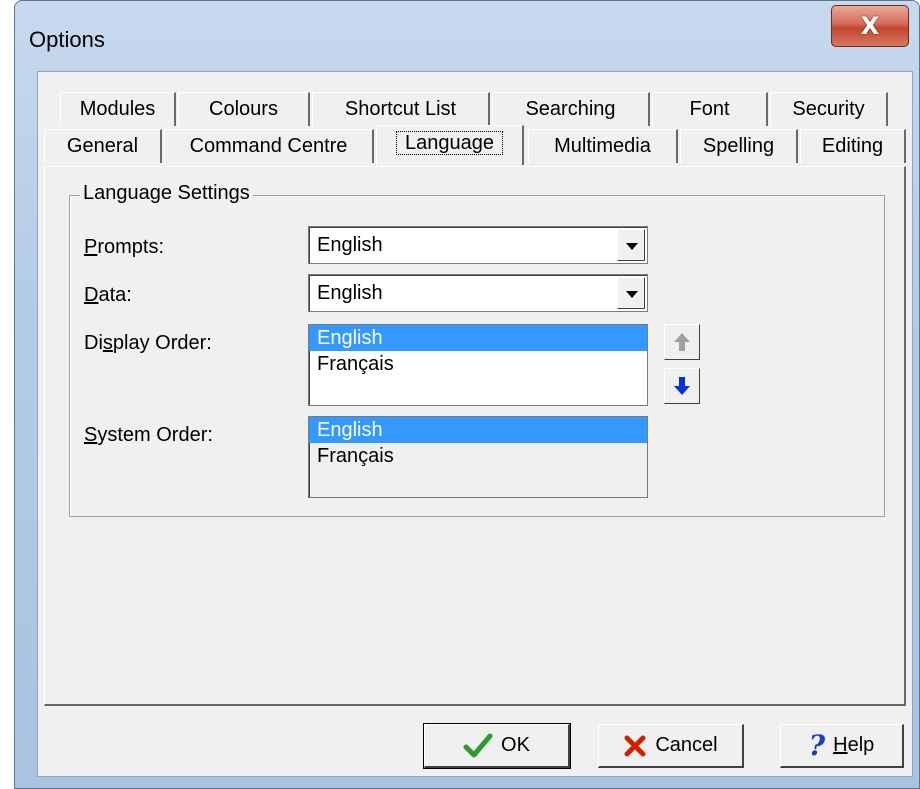  I want to click on prompts-value: English, so click(350, 245).